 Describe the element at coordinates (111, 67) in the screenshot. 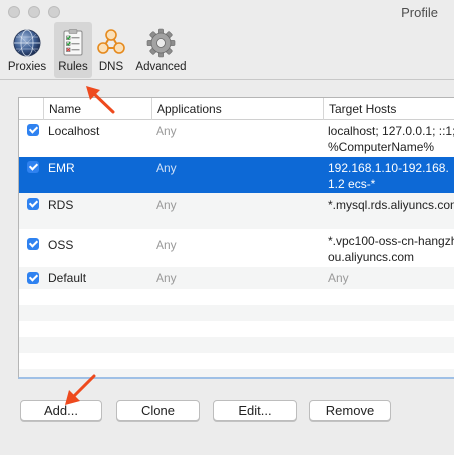

I see `toolbar-label-dns: DNS` at that location.